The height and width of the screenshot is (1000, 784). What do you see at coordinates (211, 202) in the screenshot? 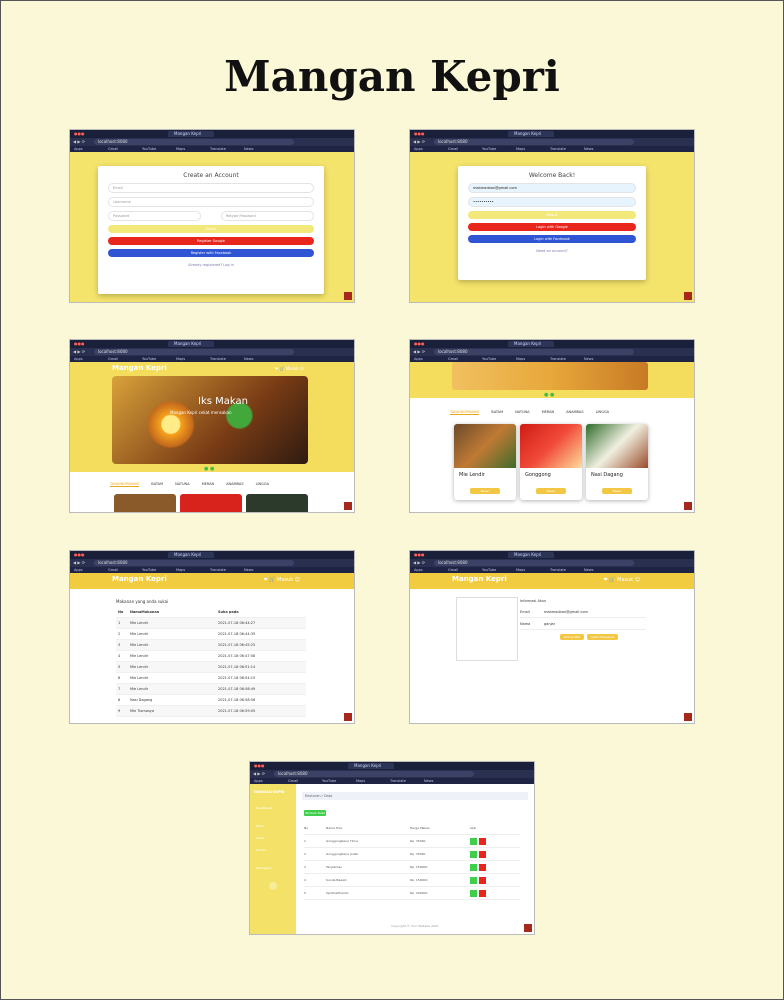
I see `username-field: Username` at bounding box center [211, 202].